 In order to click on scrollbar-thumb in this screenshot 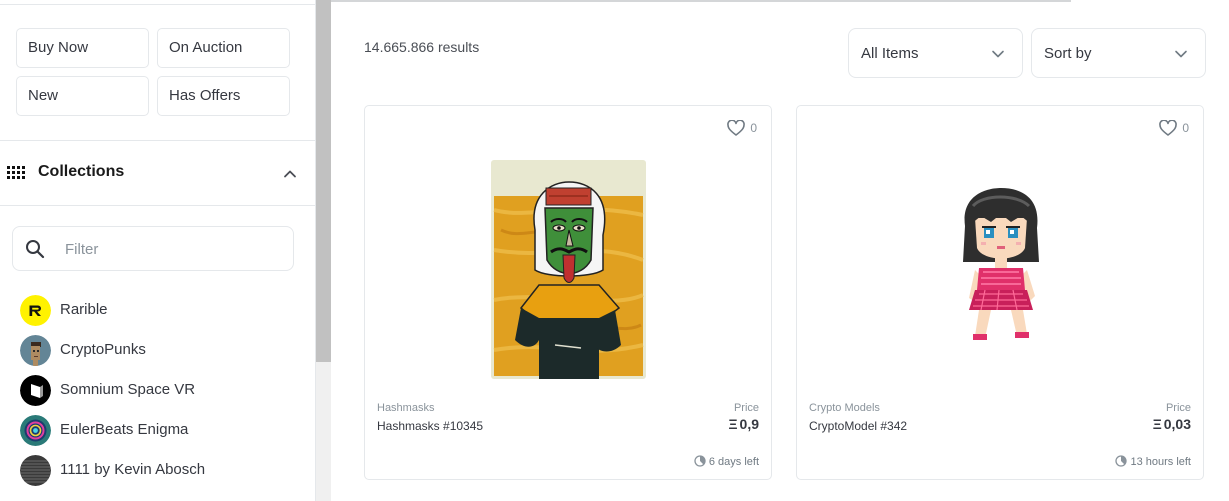, I will do `click(323, 181)`.